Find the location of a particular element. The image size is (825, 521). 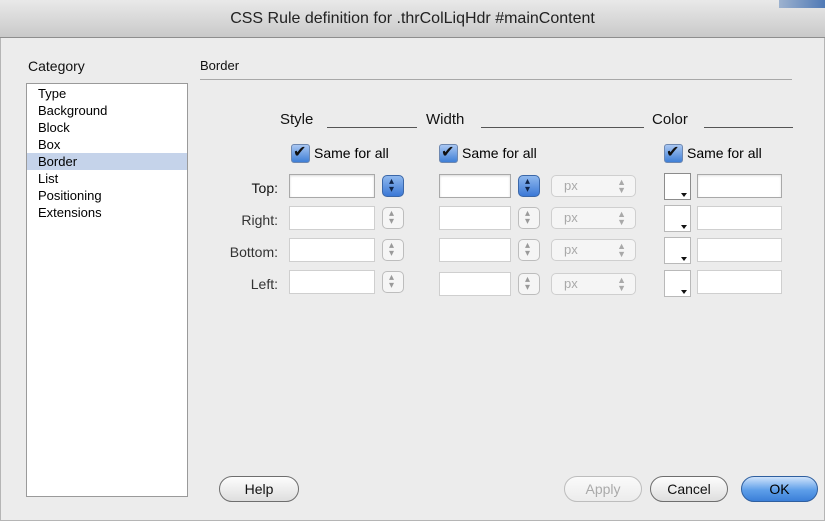

style-same-for-all-checkbox: Same for all is located at coordinates (340, 152).